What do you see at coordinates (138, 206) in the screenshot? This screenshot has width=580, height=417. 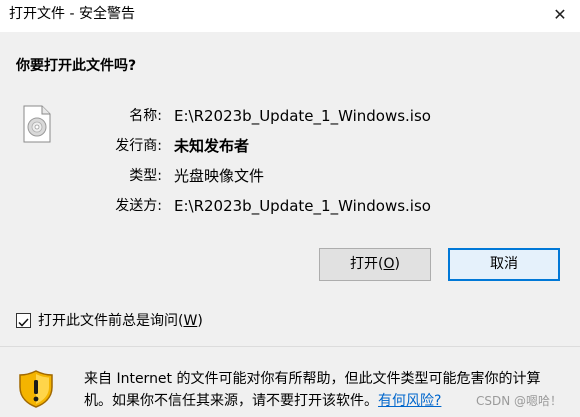 I see `sender-label: 发送方:` at bounding box center [138, 206].